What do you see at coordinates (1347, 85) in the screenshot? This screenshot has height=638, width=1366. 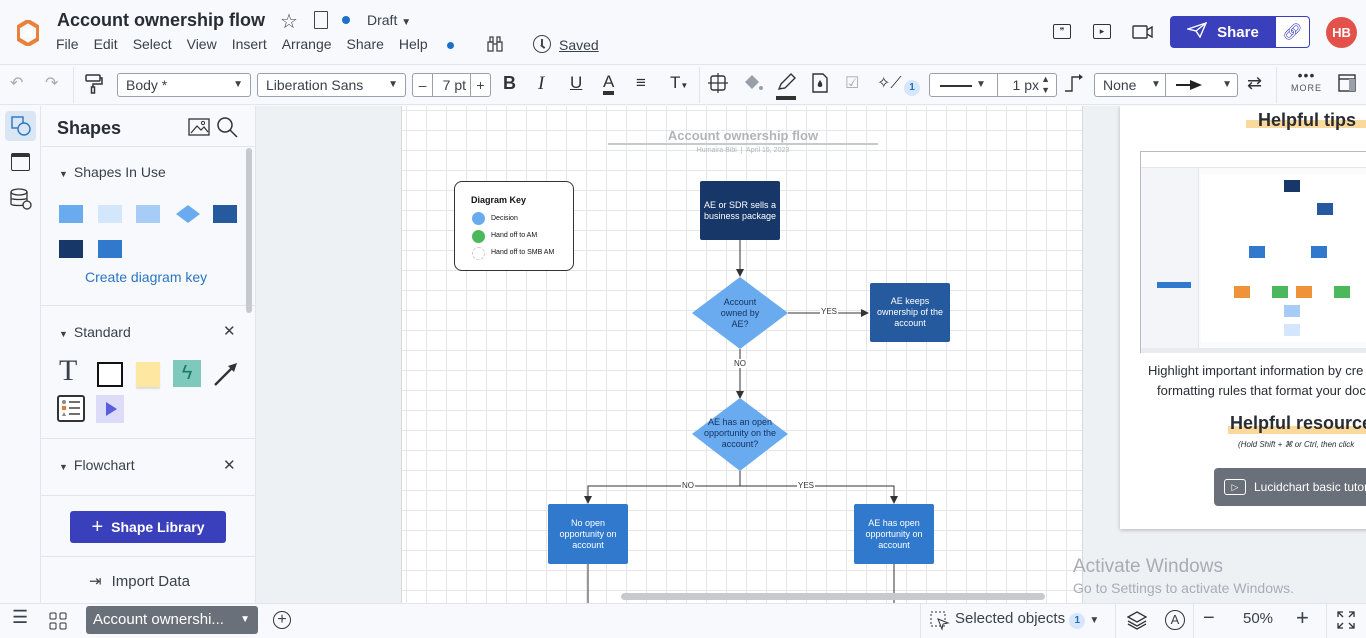 I see `panel-toggle-icon` at bounding box center [1347, 85].